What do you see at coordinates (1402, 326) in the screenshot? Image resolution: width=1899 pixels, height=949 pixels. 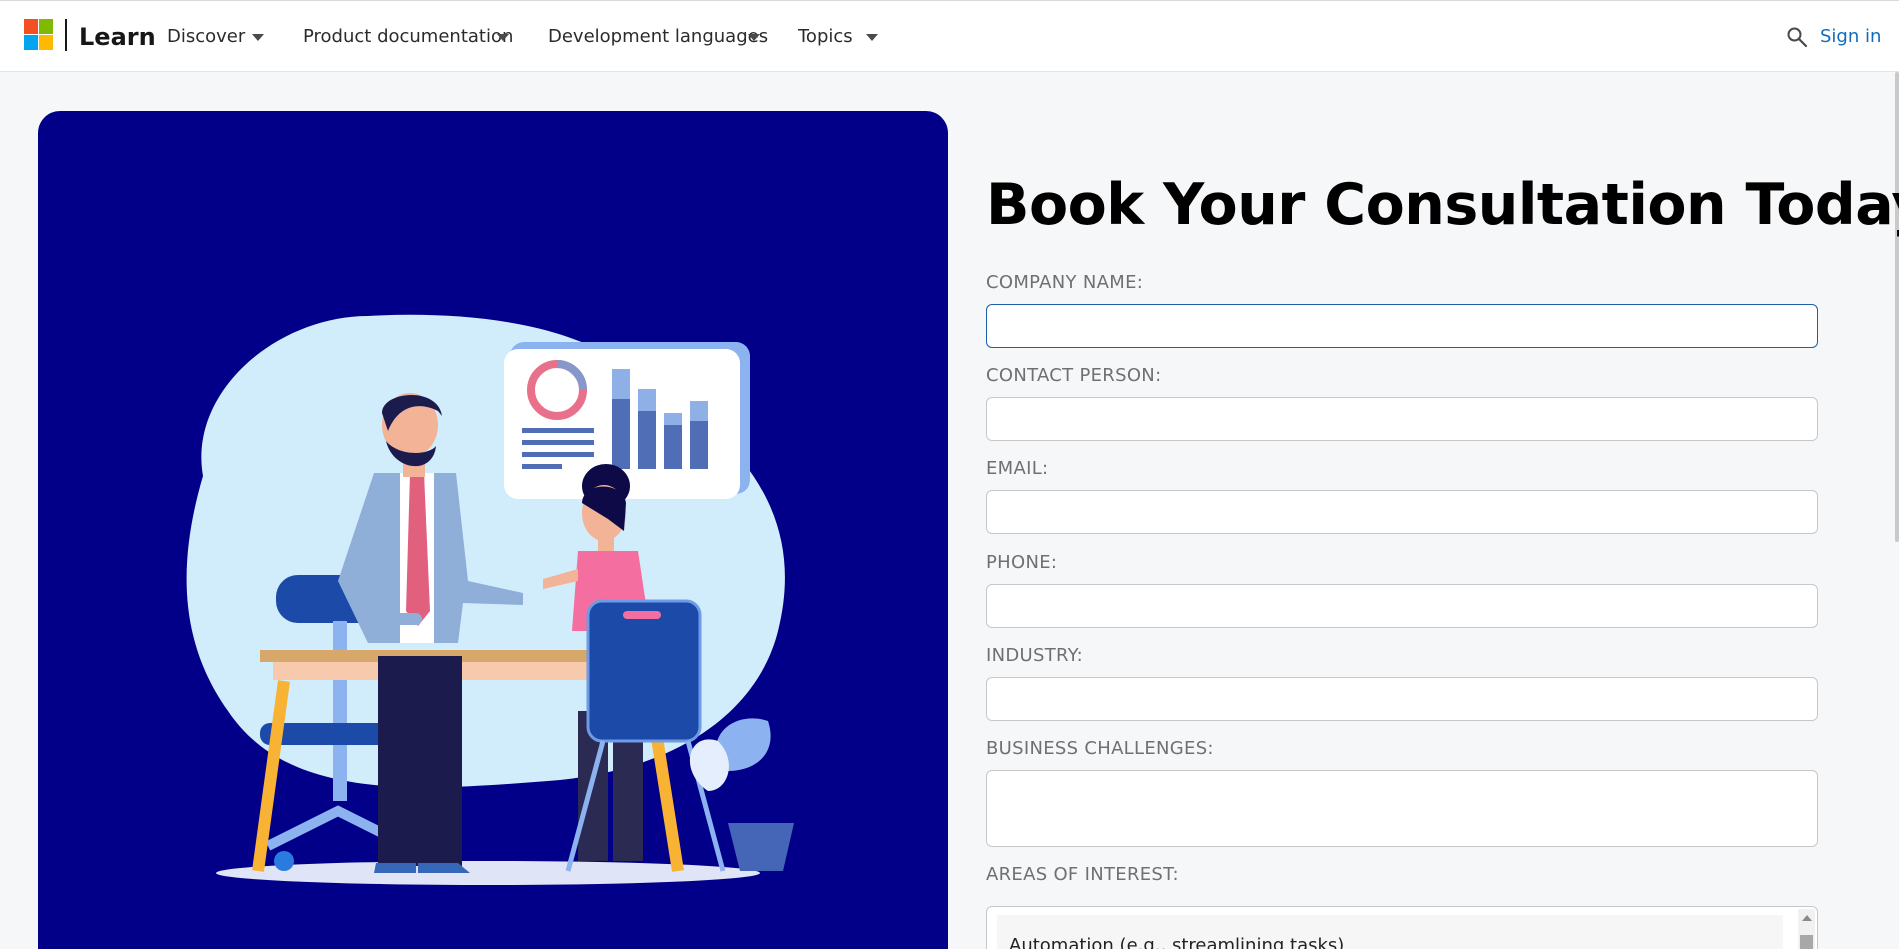 I see `company-name-input` at bounding box center [1402, 326].